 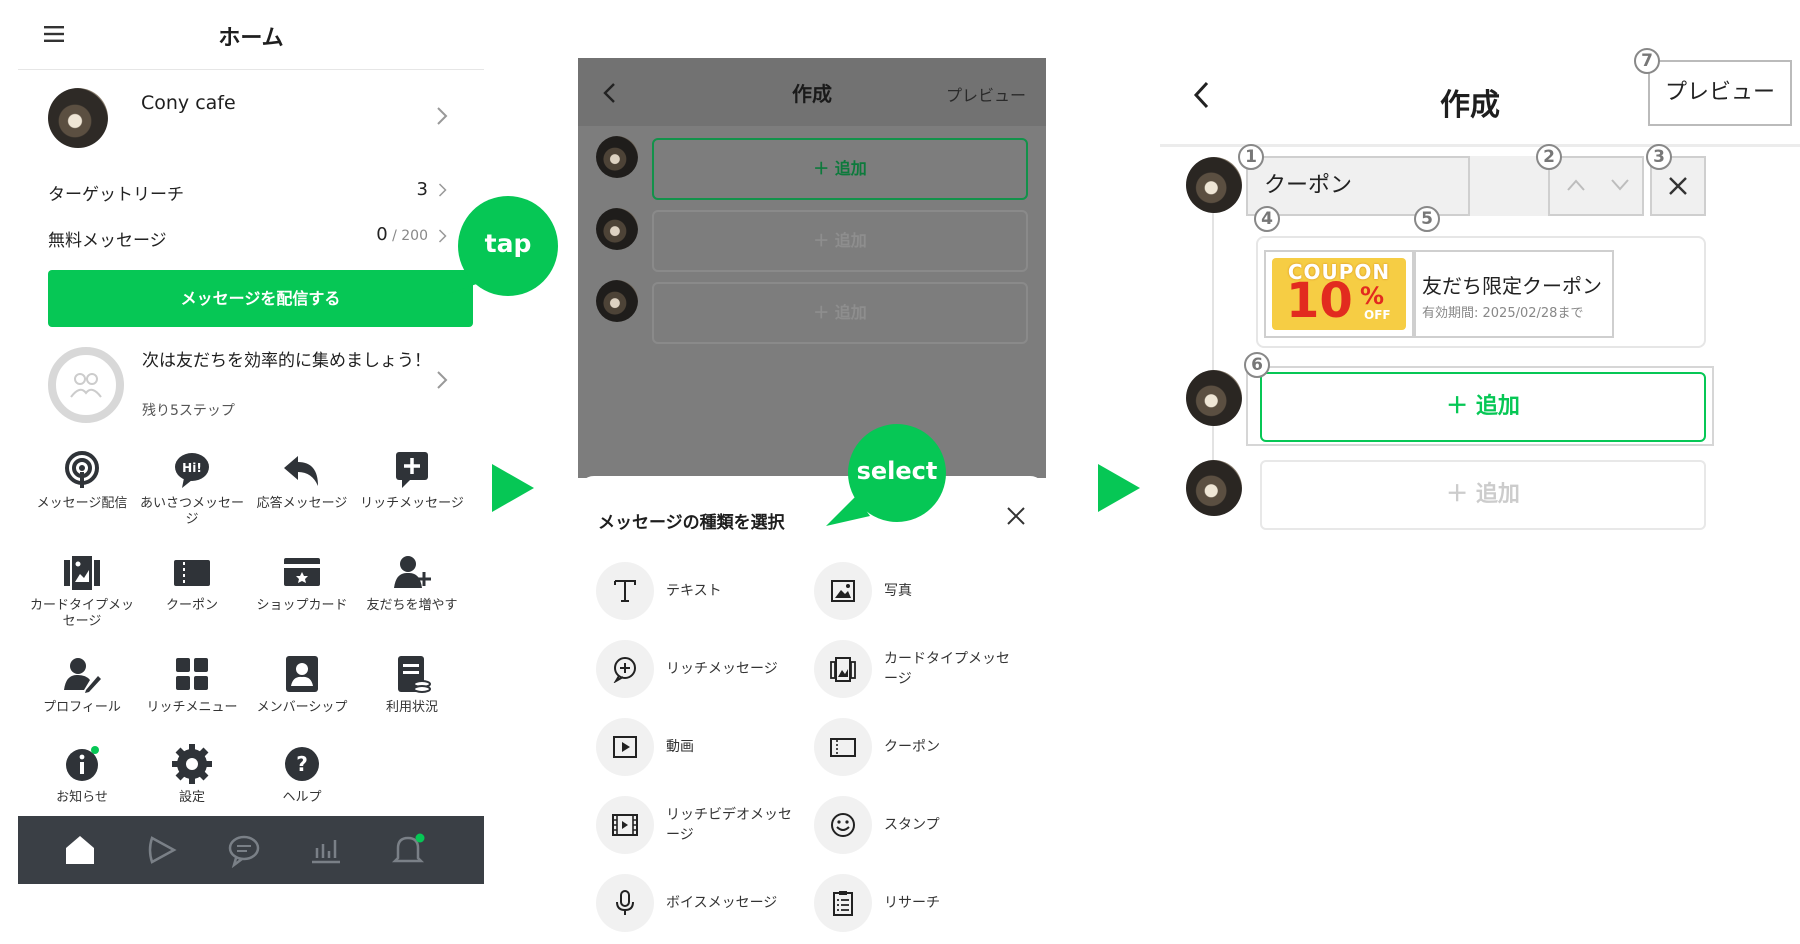 What do you see at coordinates (691, 523) in the screenshot?
I see `sheet-title: メッセージの種類を選択` at bounding box center [691, 523].